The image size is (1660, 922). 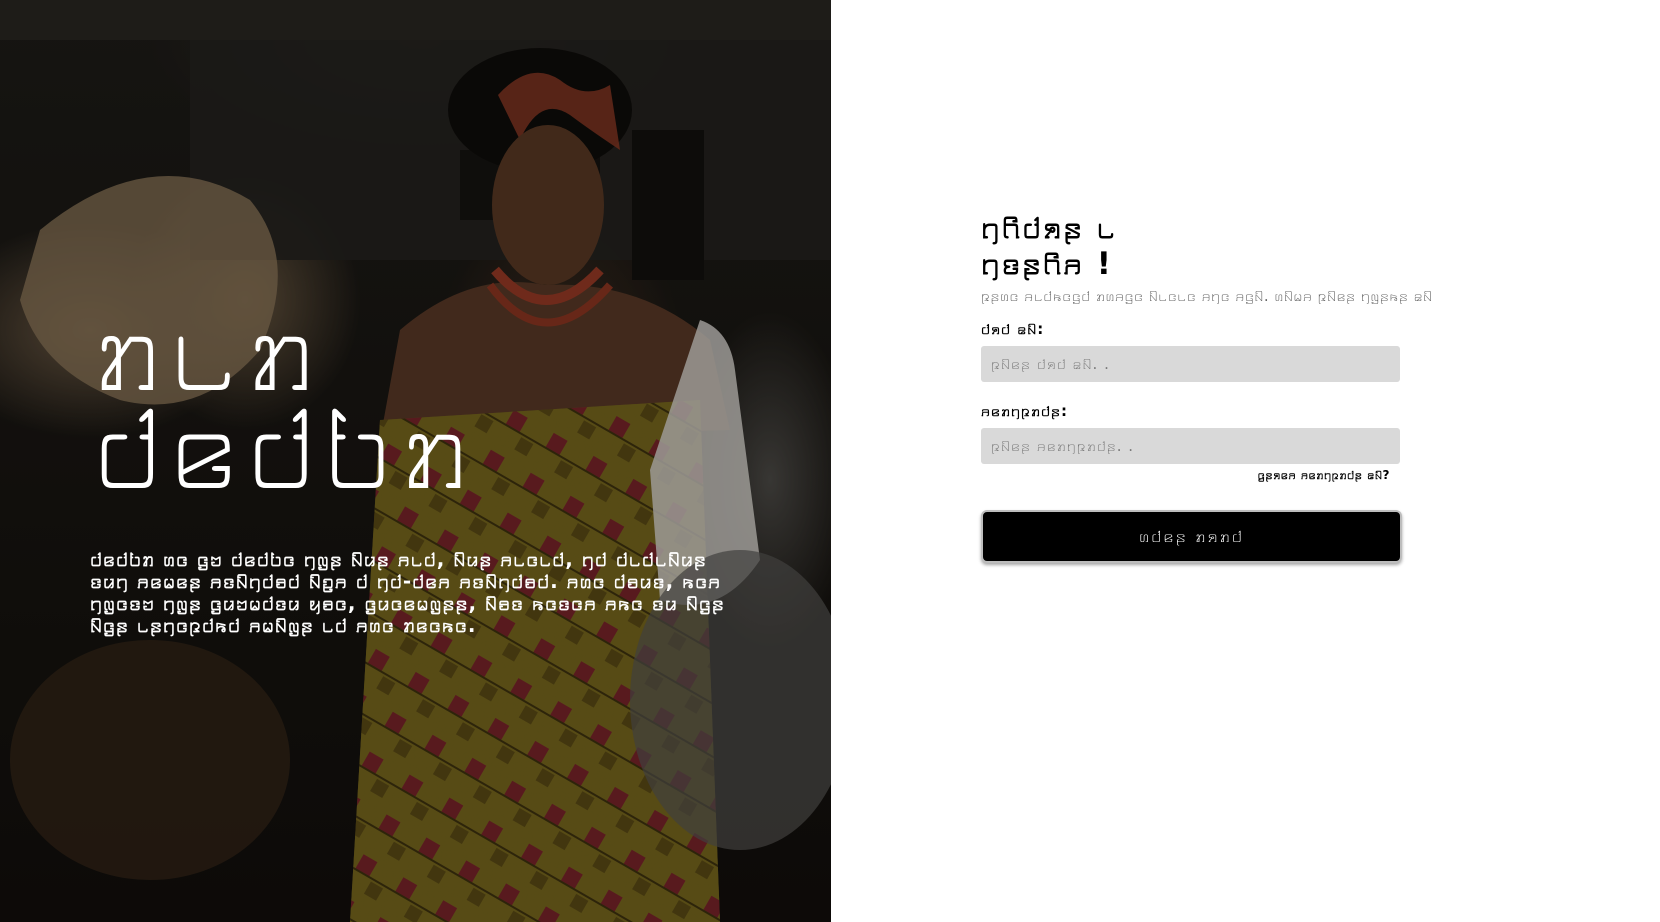 I want to click on login-button: ꤛꤓꤕꤔ ꤊꤎꤊꤓ, so click(x=1191, y=536).